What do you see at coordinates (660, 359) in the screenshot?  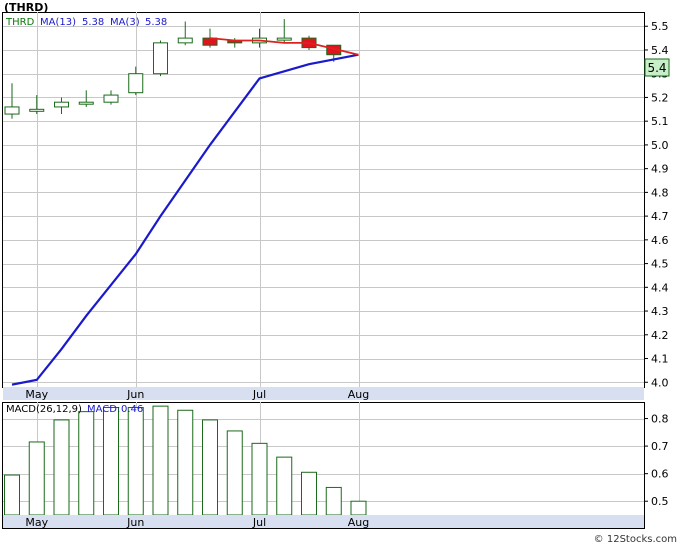 I see `price-y-tick-label: 4.1` at bounding box center [660, 359].